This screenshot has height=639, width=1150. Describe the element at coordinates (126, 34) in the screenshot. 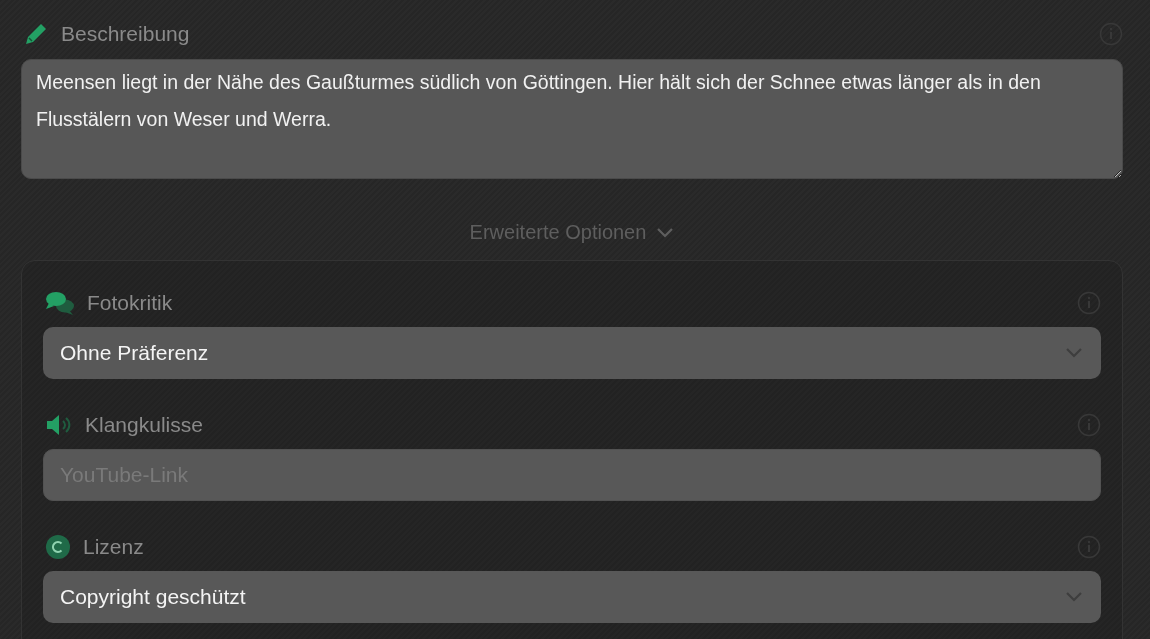

I see `field-label: Beschreibung` at that location.